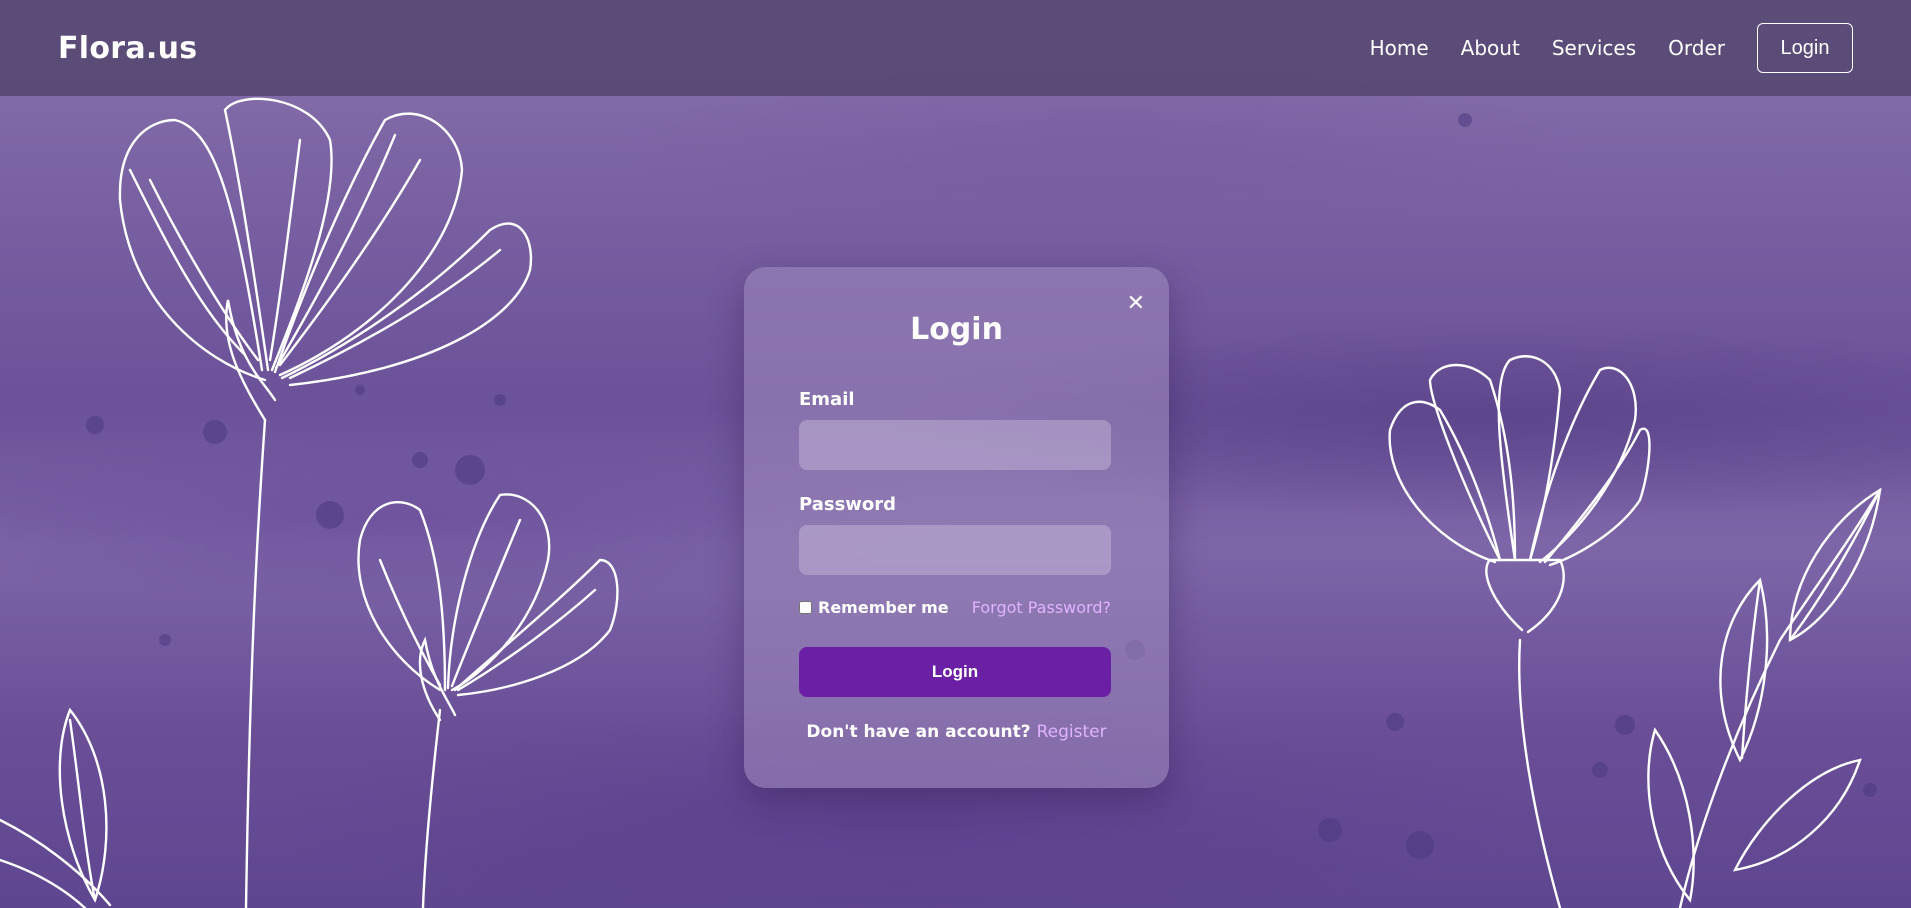 The image size is (1911, 908). What do you see at coordinates (918, 732) in the screenshot?
I see `register-prompt: Don't have an account?` at bounding box center [918, 732].